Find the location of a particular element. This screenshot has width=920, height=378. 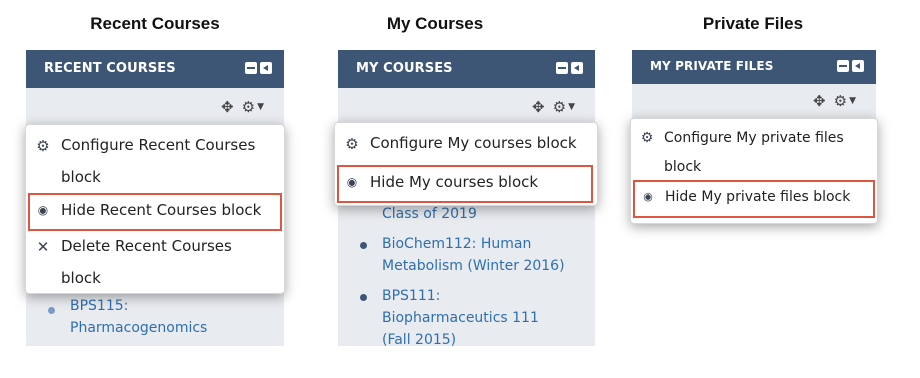

menu-item-configure: ⚙ Configure My private files block is located at coordinates (754, 153).